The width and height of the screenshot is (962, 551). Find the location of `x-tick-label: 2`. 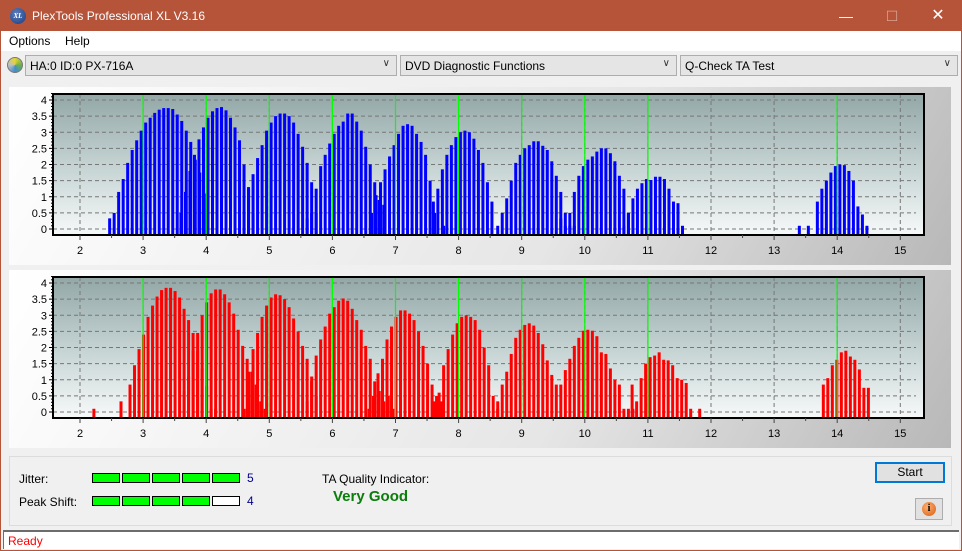

x-tick-label: 2 is located at coordinates (80, 434).